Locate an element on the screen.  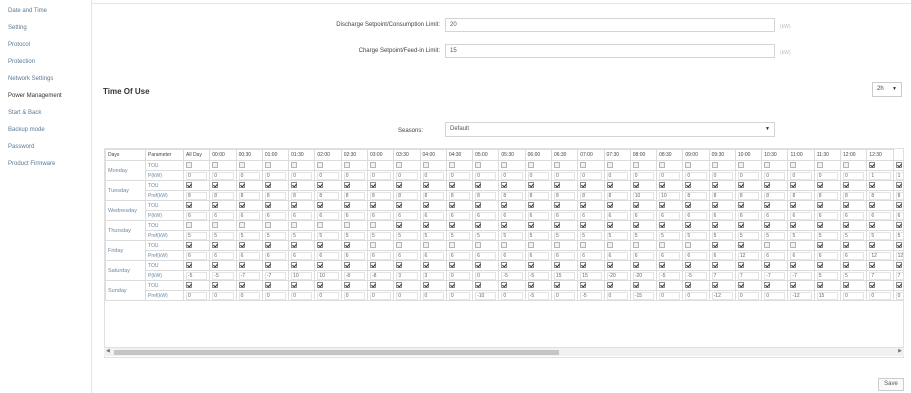
pref-value-input: -15 is located at coordinates (643, 295).